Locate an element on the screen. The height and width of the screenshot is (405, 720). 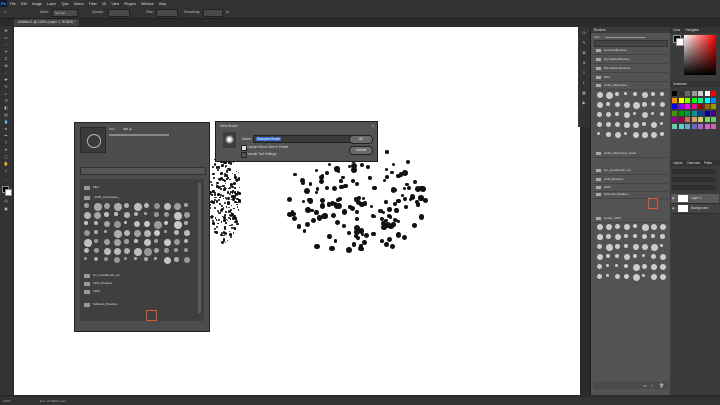
layer-row: ◉ Layer 1 is located at coordinates (695, 199).